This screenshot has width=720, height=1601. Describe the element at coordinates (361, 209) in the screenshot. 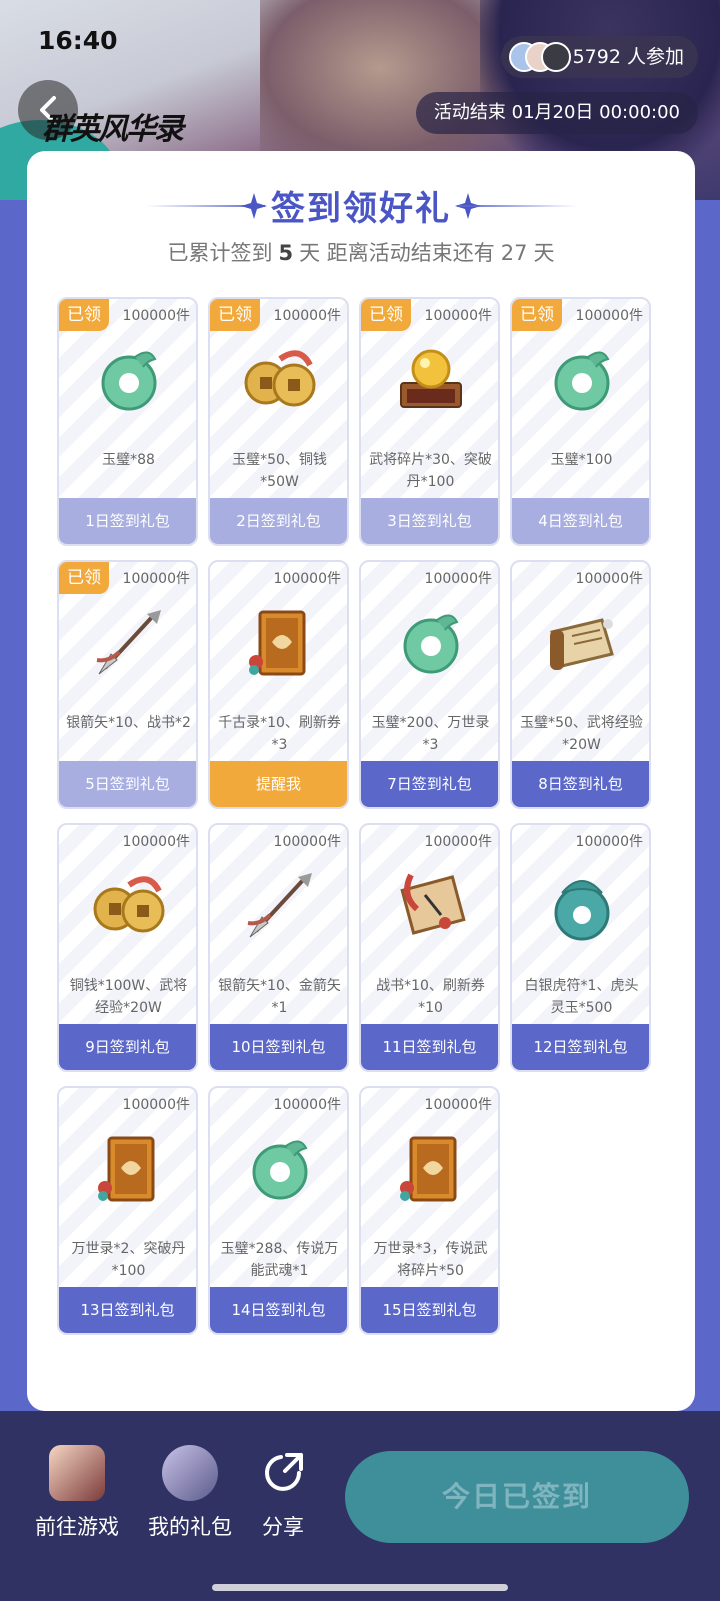

I see `page-title: 签到领好礼` at that location.